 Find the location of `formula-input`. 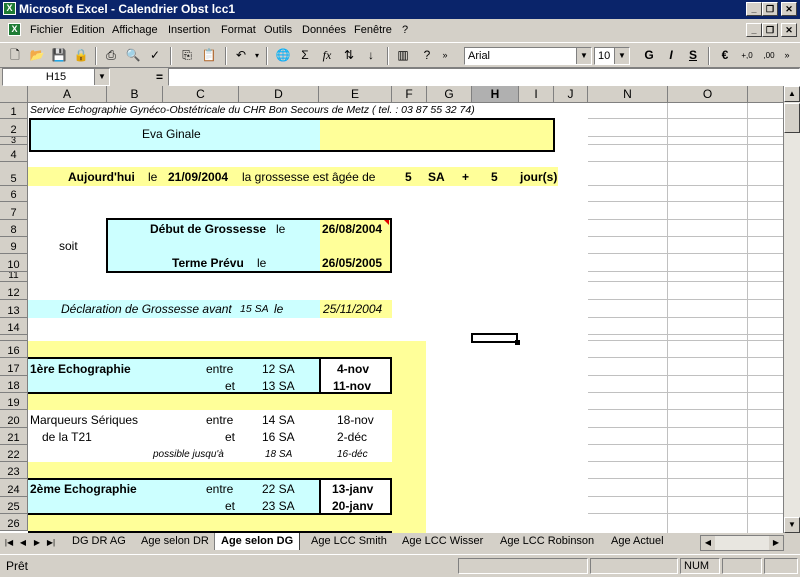

formula-input is located at coordinates (484, 77).